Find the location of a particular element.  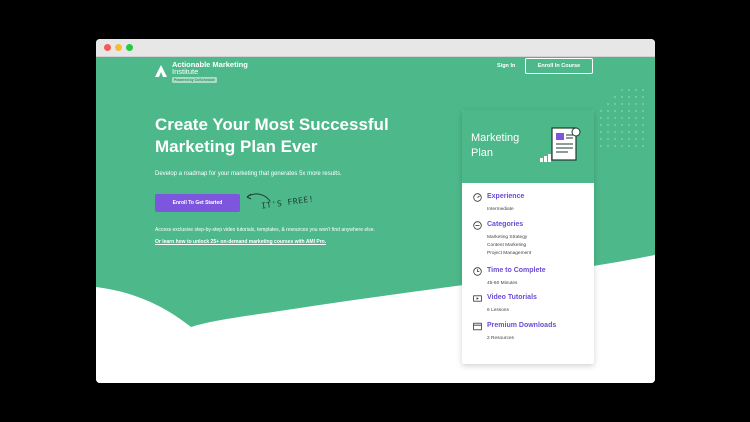

card-title-line2: Plan is located at coordinates (482, 153).